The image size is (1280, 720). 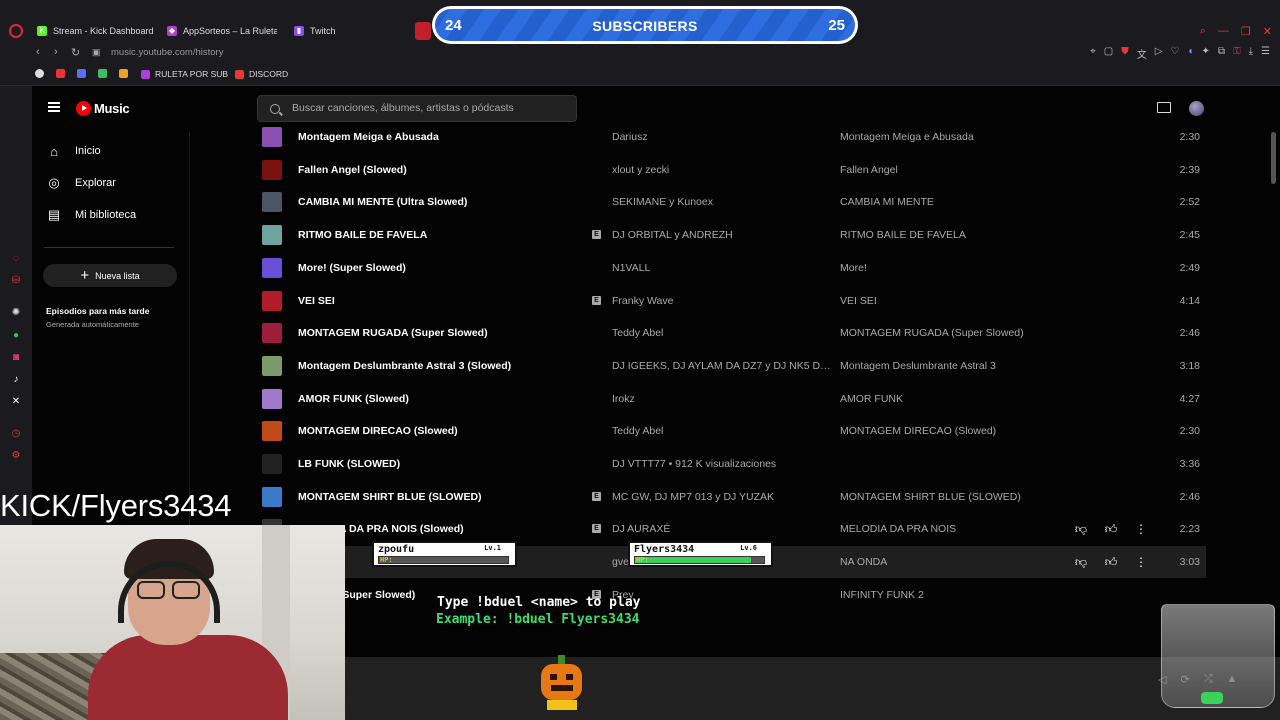 What do you see at coordinates (918, 366) in the screenshot?
I see `track-album: Montagem Deslumbrante Astral 3` at bounding box center [918, 366].